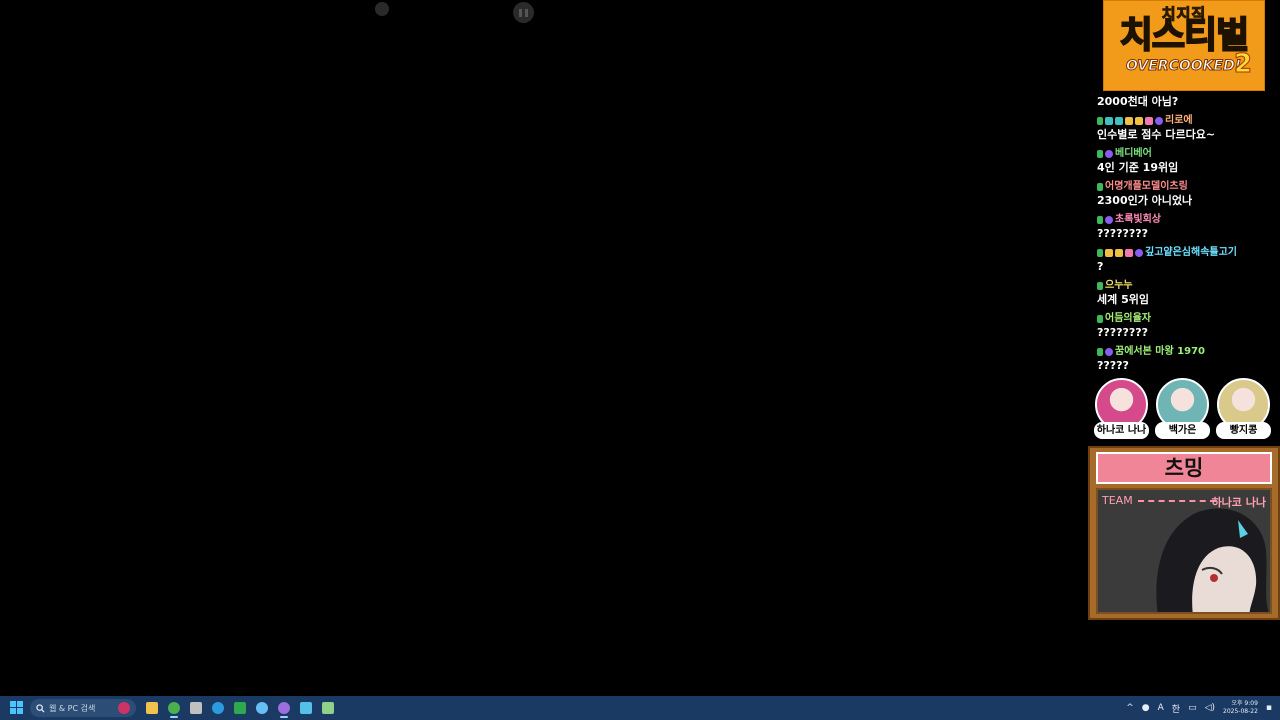  What do you see at coordinates (1243, 64) in the screenshot?
I see `logo-number: 2` at bounding box center [1243, 64].